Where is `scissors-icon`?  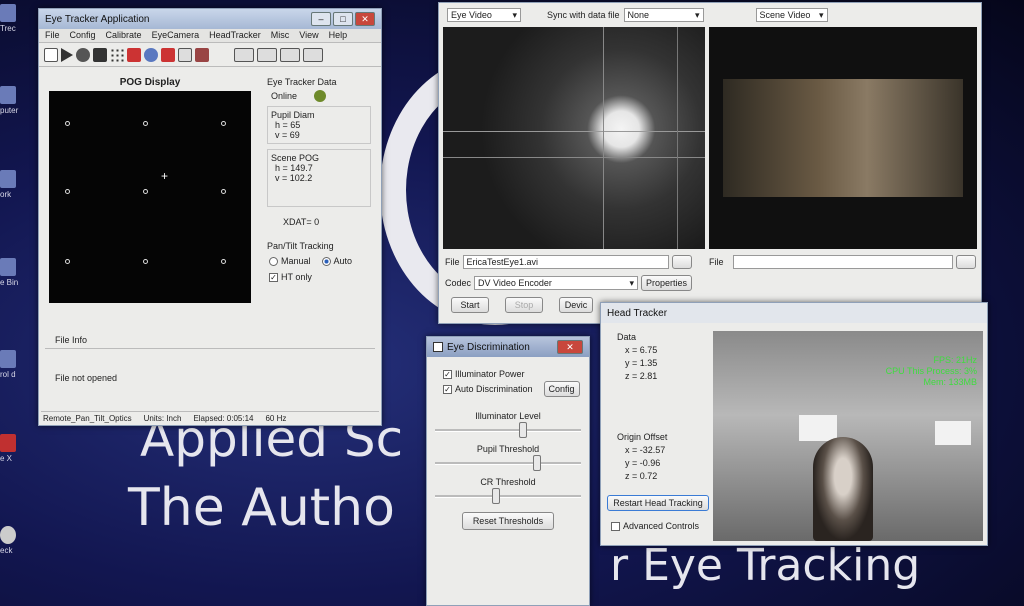 scissors-icon is located at coordinates (168, 54).